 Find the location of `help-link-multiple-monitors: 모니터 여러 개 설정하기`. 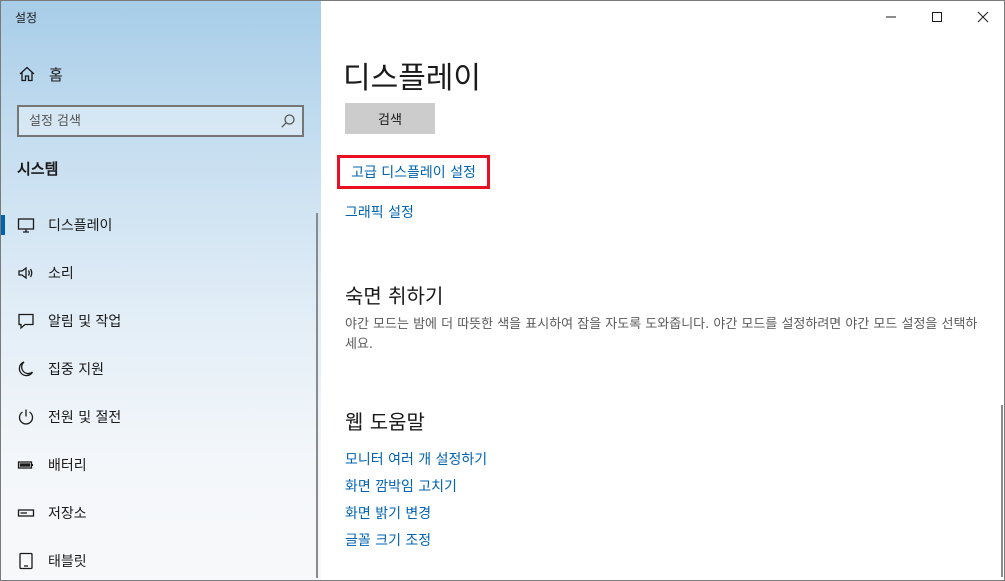

help-link-multiple-monitors: 모니터 여러 개 설정하기 is located at coordinates (416, 459).